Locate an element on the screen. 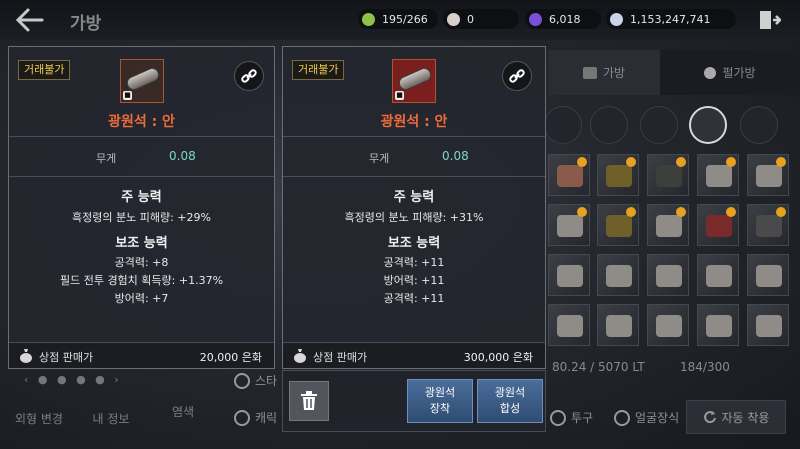 The height and width of the screenshot is (449, 800). bag-slot-count: 184/300 is located at coordinates (705, 367).